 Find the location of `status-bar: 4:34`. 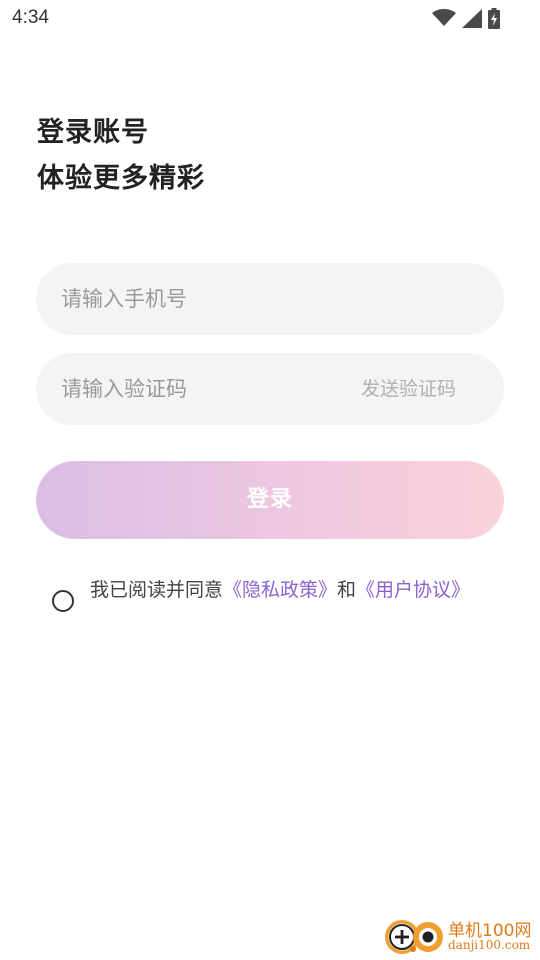

status-bar: 4:34 is located at coordinates (270, 19).